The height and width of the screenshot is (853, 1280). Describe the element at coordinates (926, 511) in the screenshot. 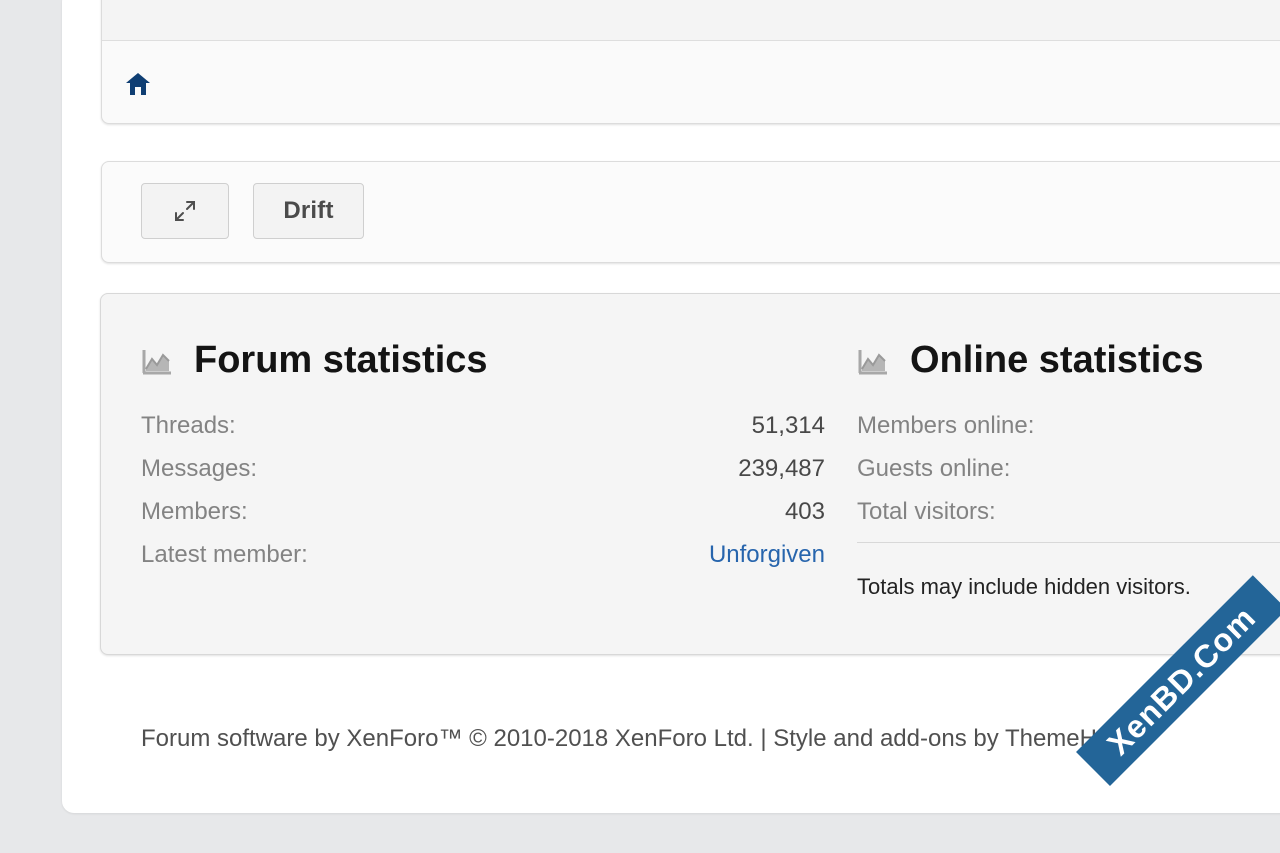

I see `total-visitors-label: Total visitors:` at that location.